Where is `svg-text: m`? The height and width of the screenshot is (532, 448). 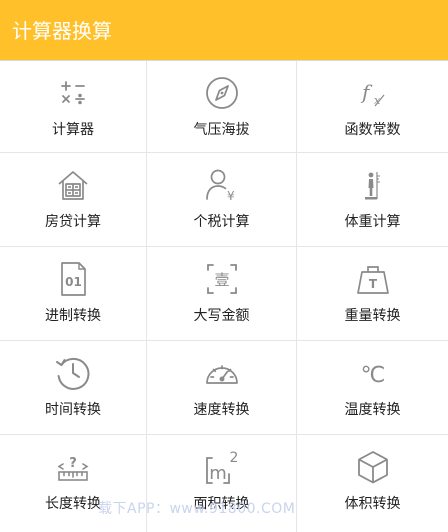 svg-text: m is located at coordinates (218, 473).